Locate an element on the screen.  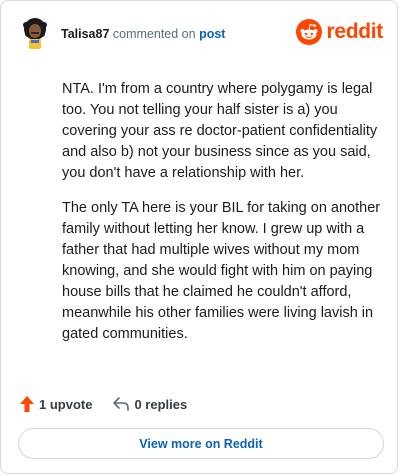
comment-header: Talisa87 commented on post reddit is located at coordinates (200, 34).